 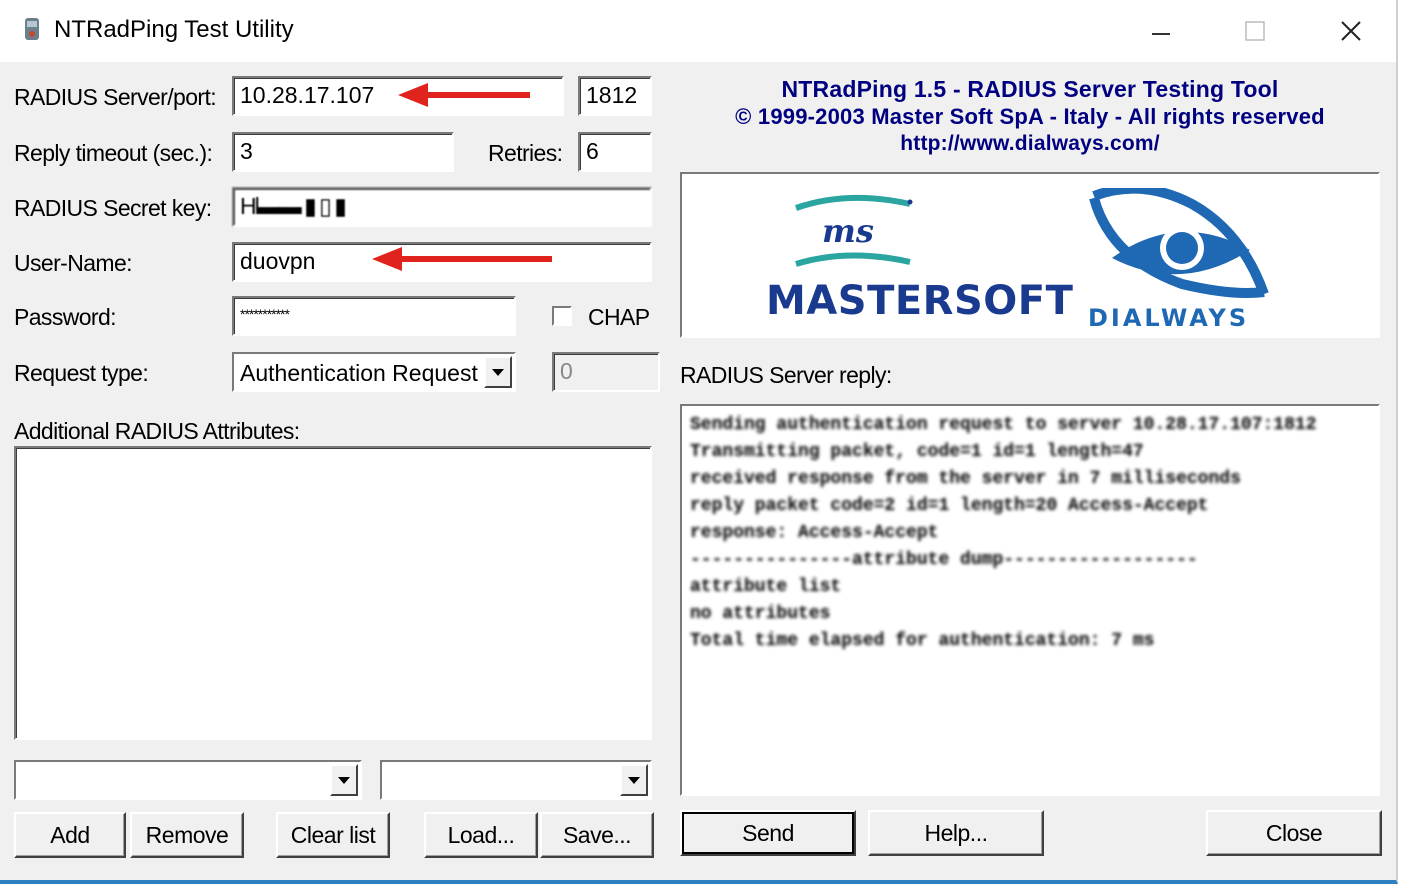 What do you see at coordinates (786, 375) in the screenshot?
I see `server-reply-label: RADIUS Server reply:` at bounding box center [786, 375].